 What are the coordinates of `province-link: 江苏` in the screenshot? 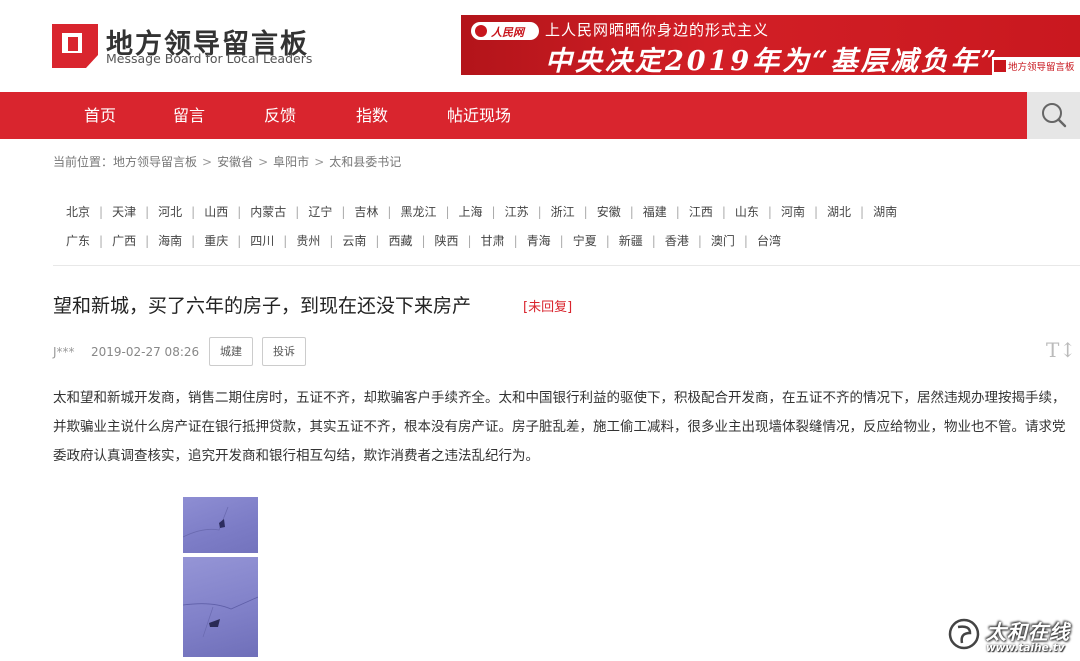 It's located at (517, 211).